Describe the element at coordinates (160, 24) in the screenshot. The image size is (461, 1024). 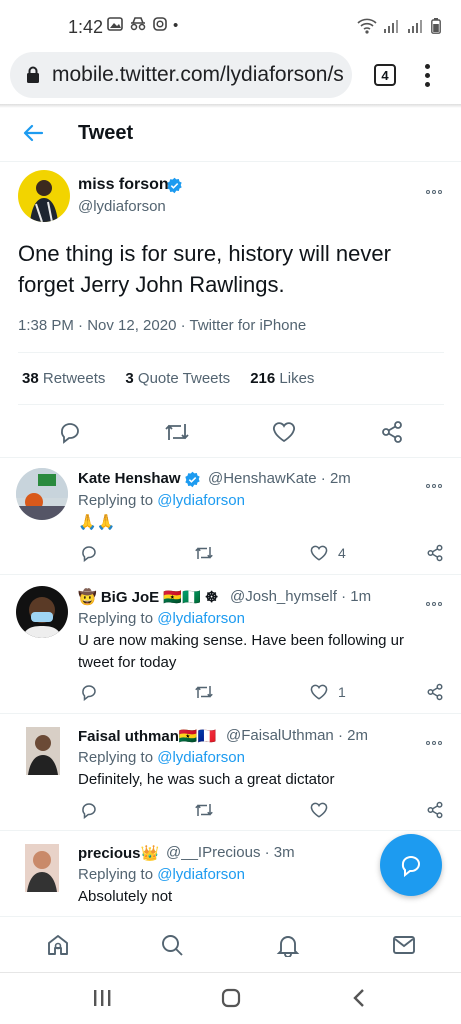
I see `instagram-notification-icon` at that location.